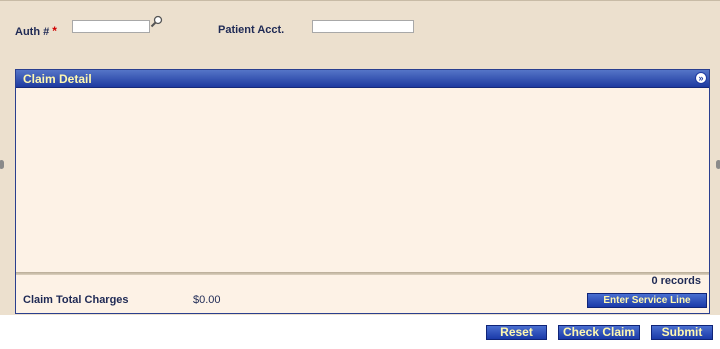 The width and height of the screenshot is (720, 349). Describe the element at coordinates (516, 332) in the screenshot. I see `reset-button: Reset` at that location.